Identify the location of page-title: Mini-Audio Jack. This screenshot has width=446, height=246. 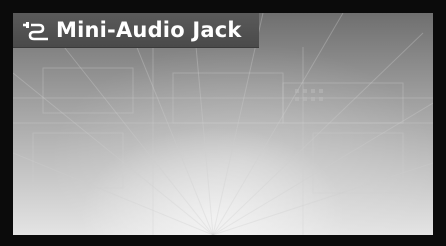
(149, 30).